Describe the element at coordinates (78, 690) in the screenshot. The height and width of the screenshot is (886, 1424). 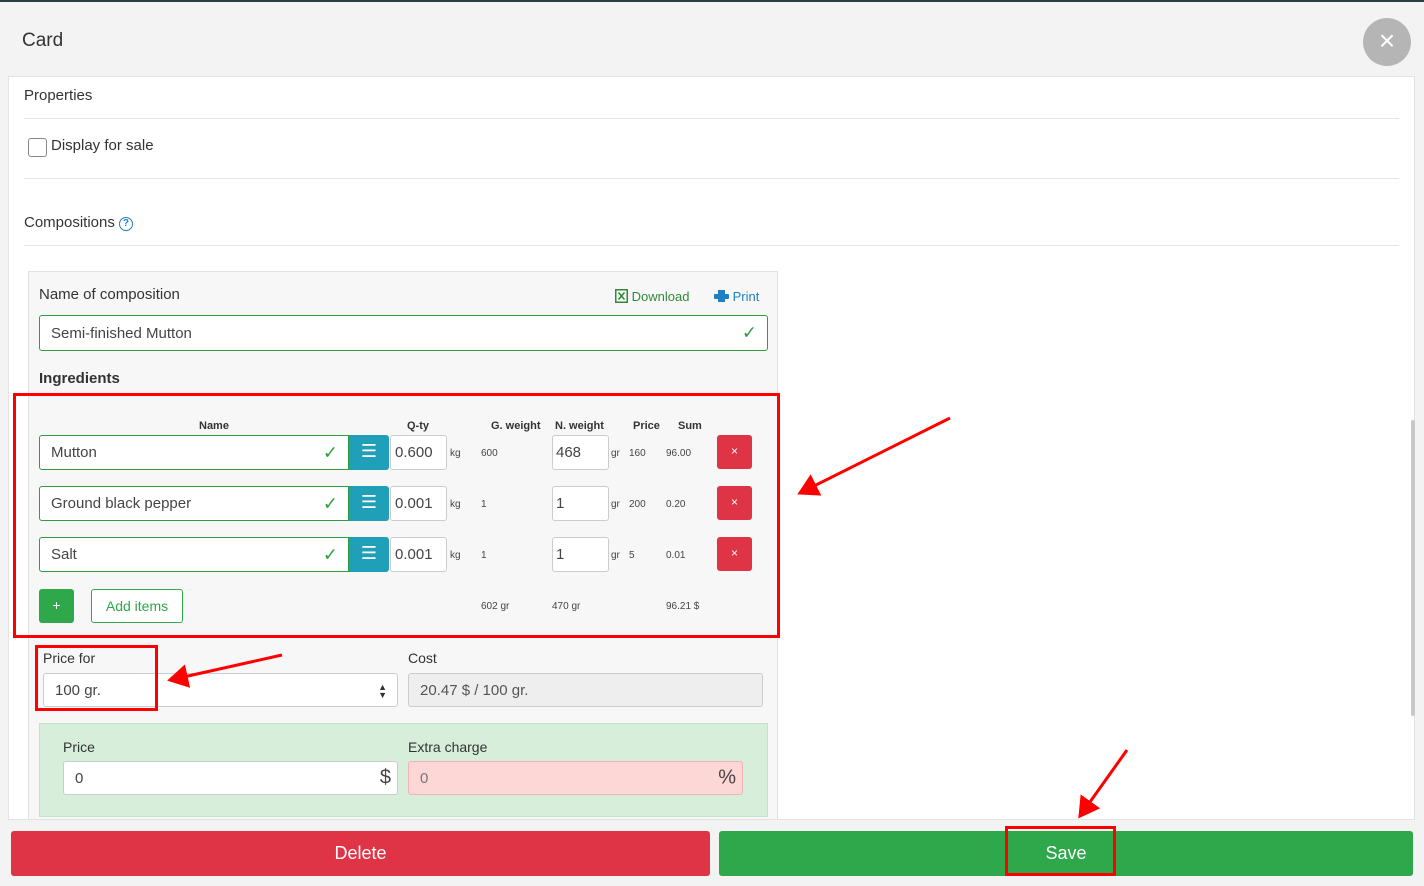
I see `price-for-value: 100 gr.` at that location.